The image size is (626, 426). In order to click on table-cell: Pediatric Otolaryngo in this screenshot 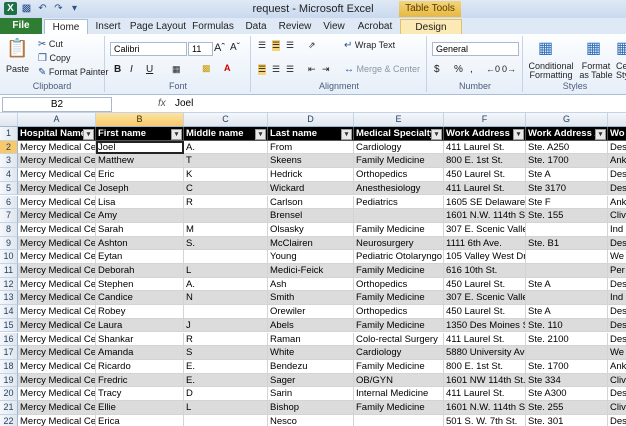, I will do `click(399, 257)`.